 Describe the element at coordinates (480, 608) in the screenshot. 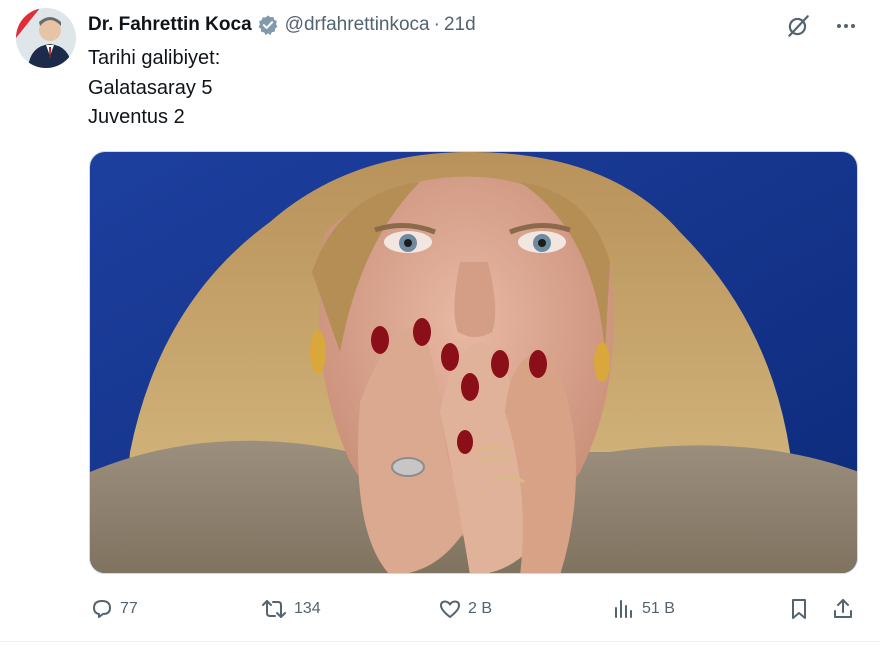

I see `like-count: 2 B` at that location.